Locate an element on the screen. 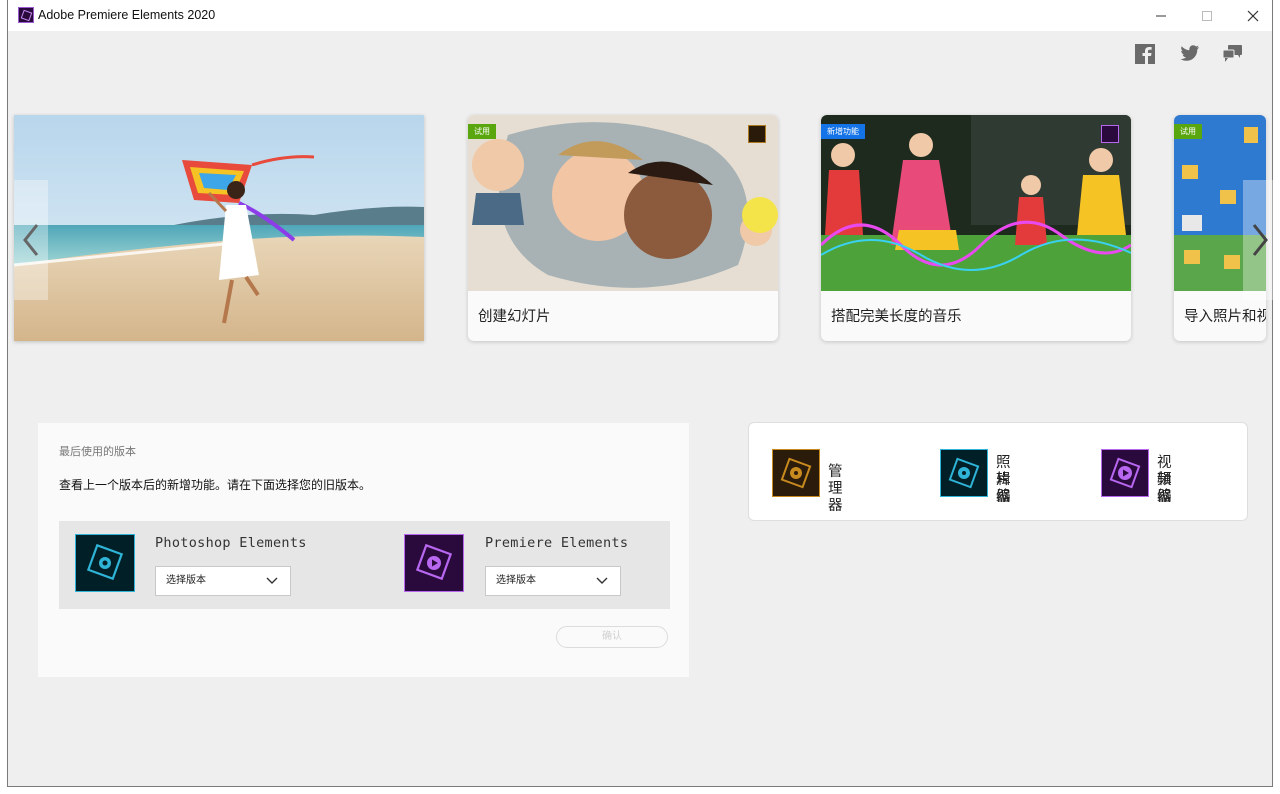 The image size is (1280, 794). feedback-icon is located at coordinates (1233, 54).